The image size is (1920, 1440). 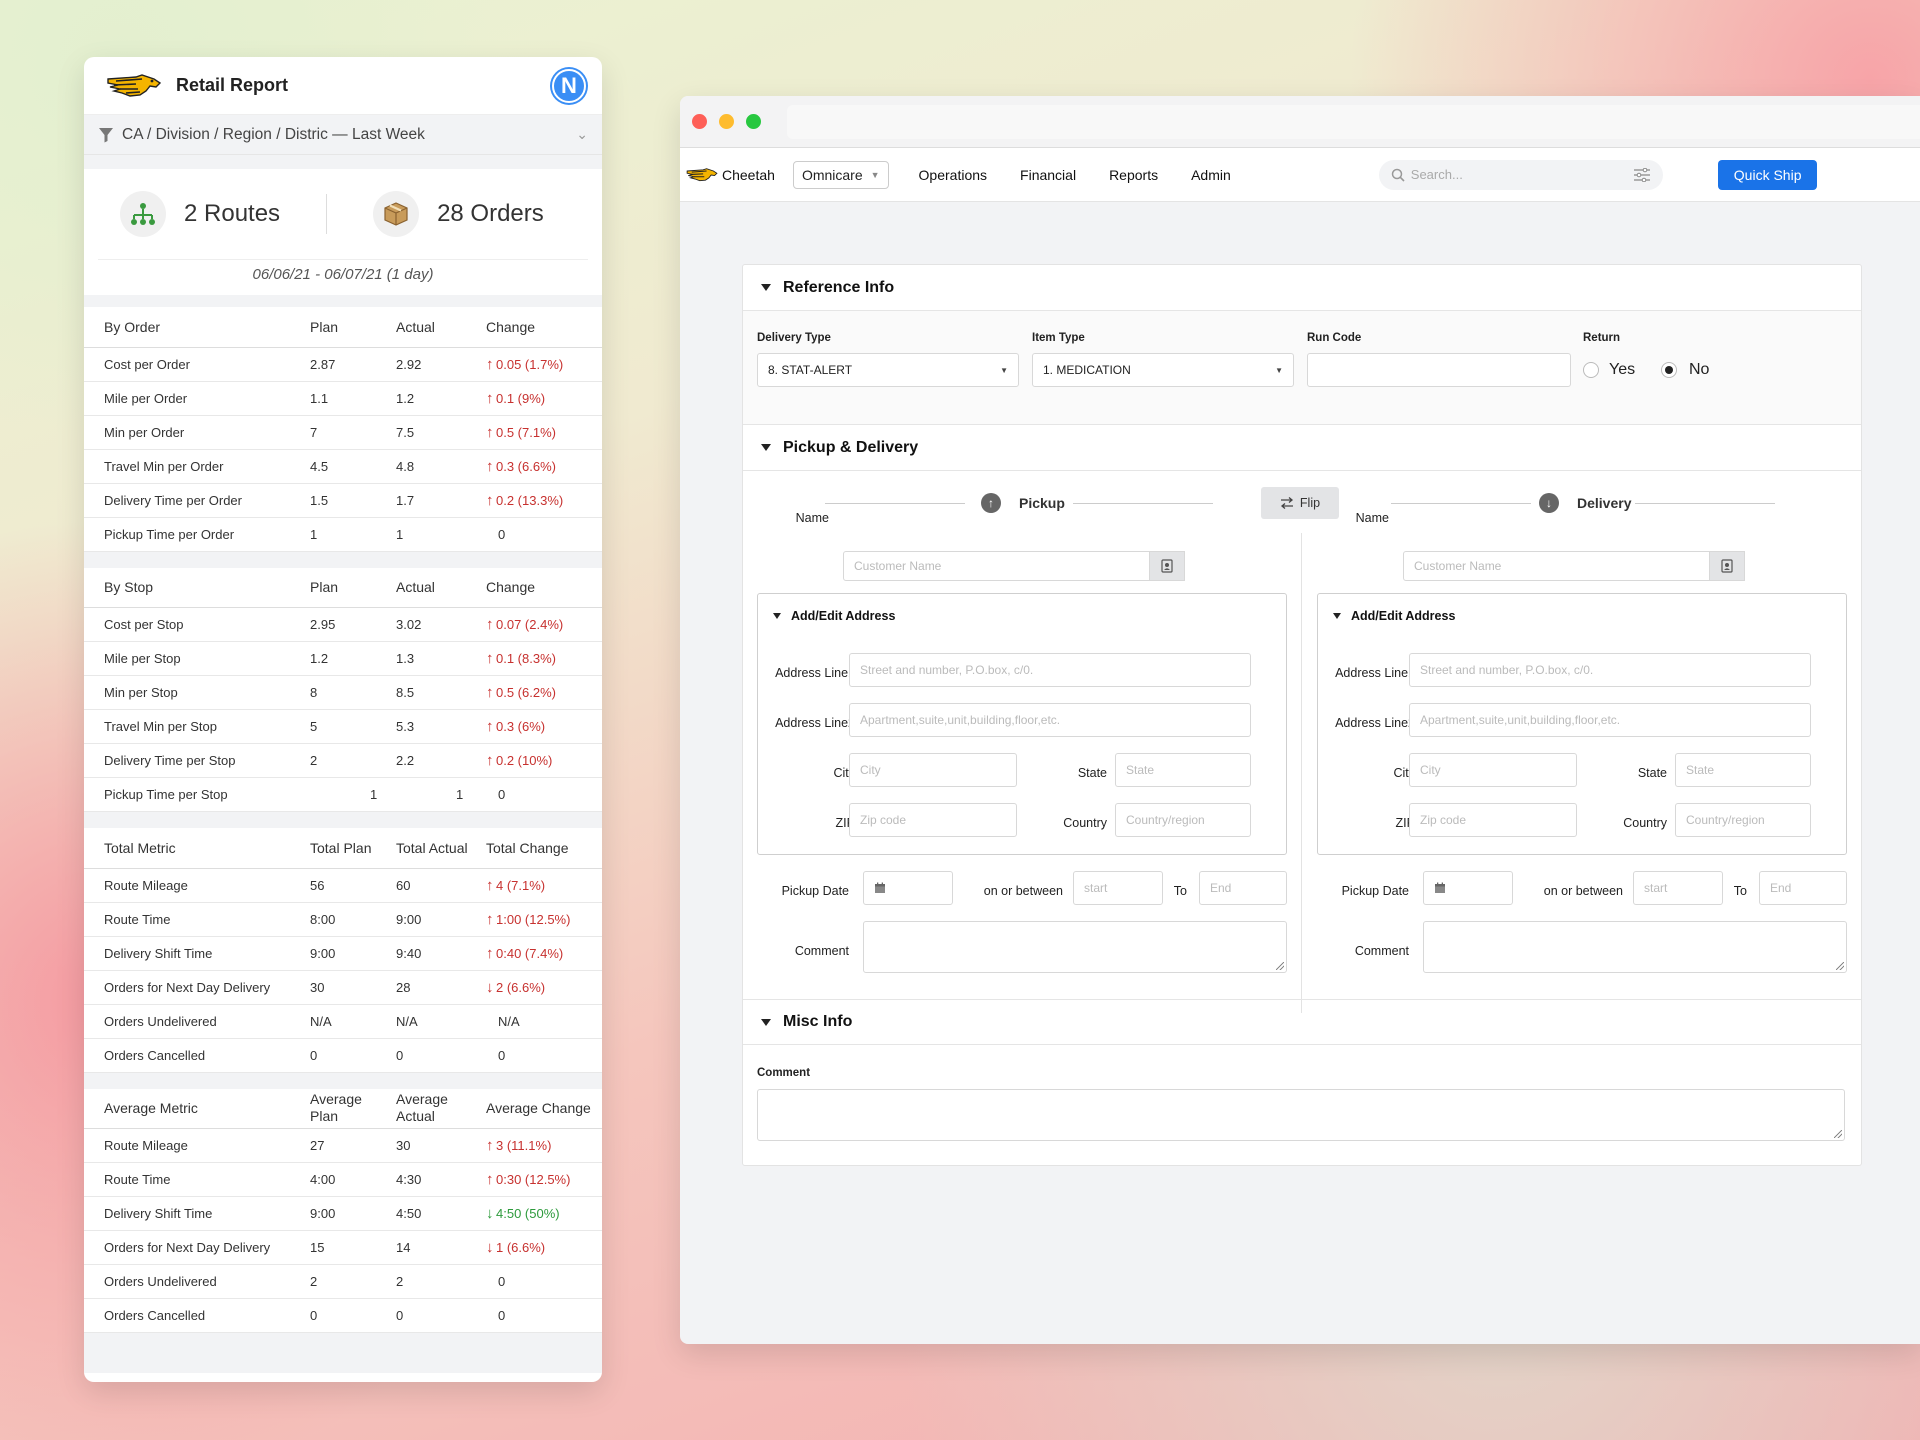 What do you see at coordinates (730, 175) in the screenshot?
I see `brand: Cheetah` at bounding box center [730, 175].